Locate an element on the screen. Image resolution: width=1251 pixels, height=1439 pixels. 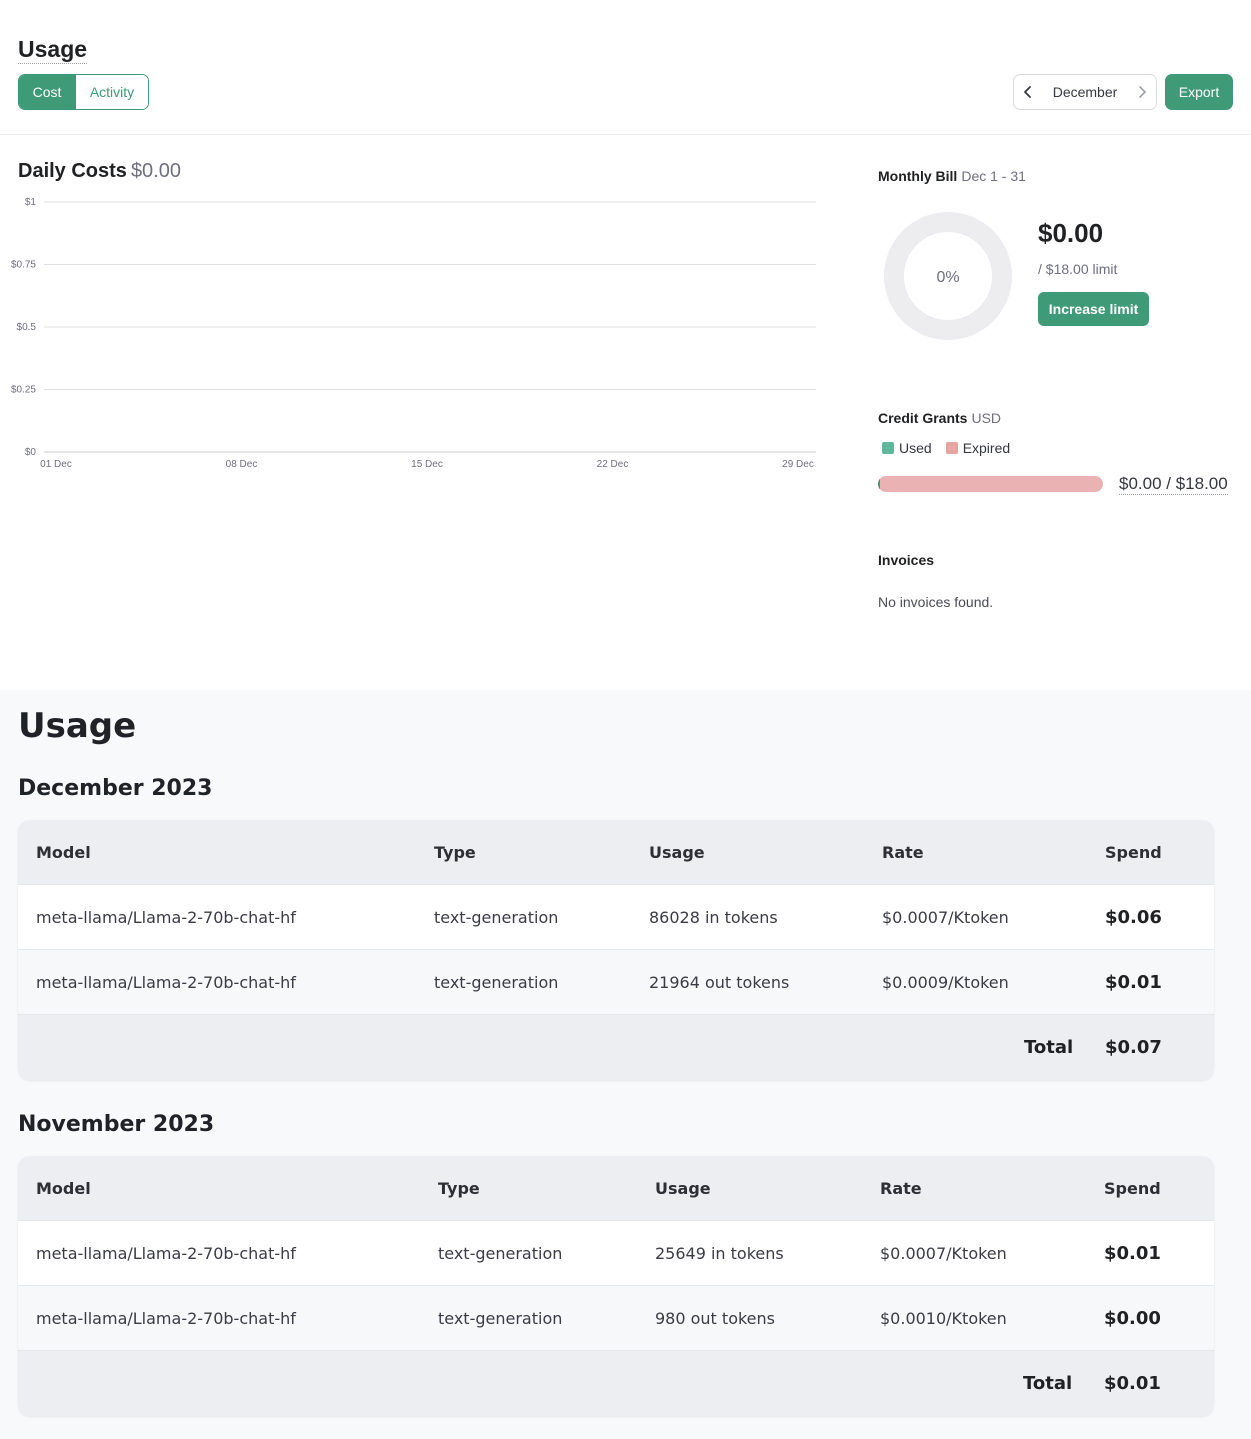
view-toggle: Cost Activity is located at coordinates (83, 92).